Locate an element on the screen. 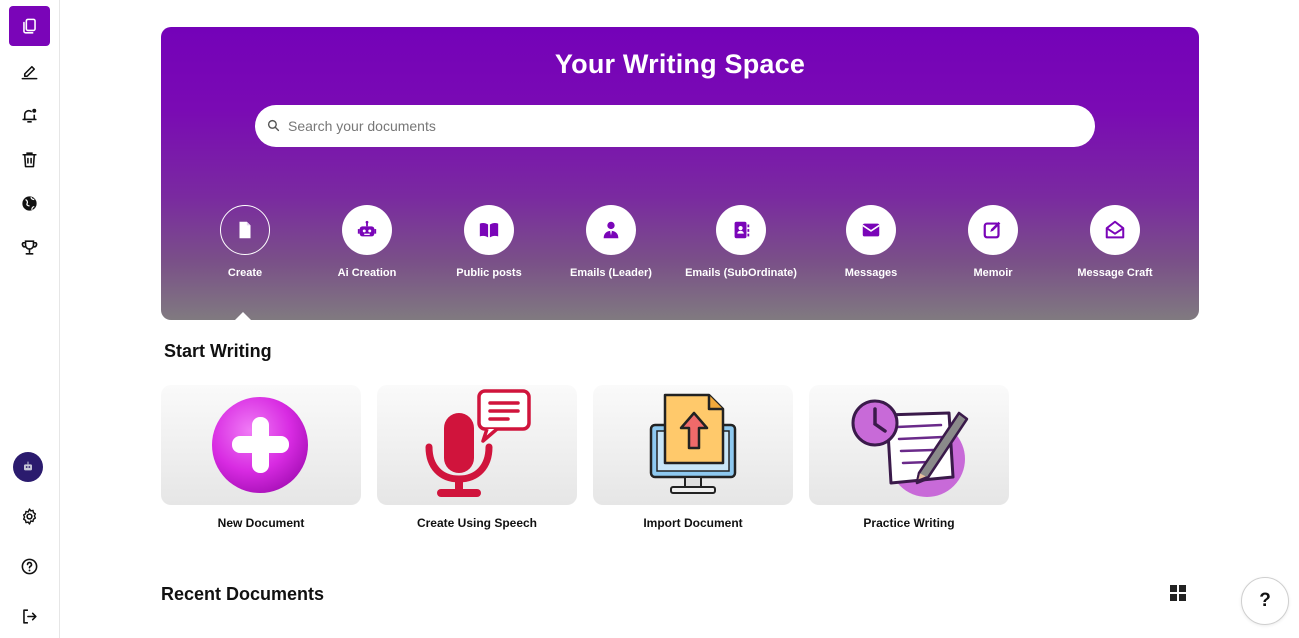 Image resolution: width=1299 pixels, height=638 pixels. sidebar-settings-button is located at coordinates (29, 516).